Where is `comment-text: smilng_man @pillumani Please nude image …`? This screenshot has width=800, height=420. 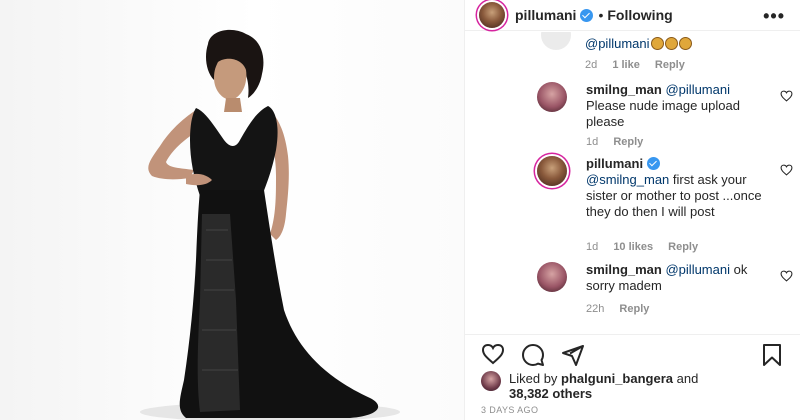 comment-text: smilng_man @pillumani Please nude image … is located at coordinates (676, 106).